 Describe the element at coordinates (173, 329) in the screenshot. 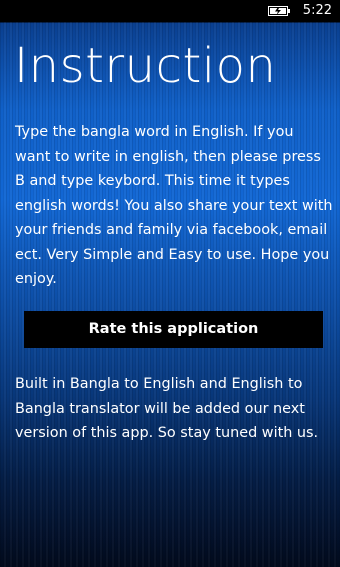

I see `rate-application-button: Rate this application` at that location.